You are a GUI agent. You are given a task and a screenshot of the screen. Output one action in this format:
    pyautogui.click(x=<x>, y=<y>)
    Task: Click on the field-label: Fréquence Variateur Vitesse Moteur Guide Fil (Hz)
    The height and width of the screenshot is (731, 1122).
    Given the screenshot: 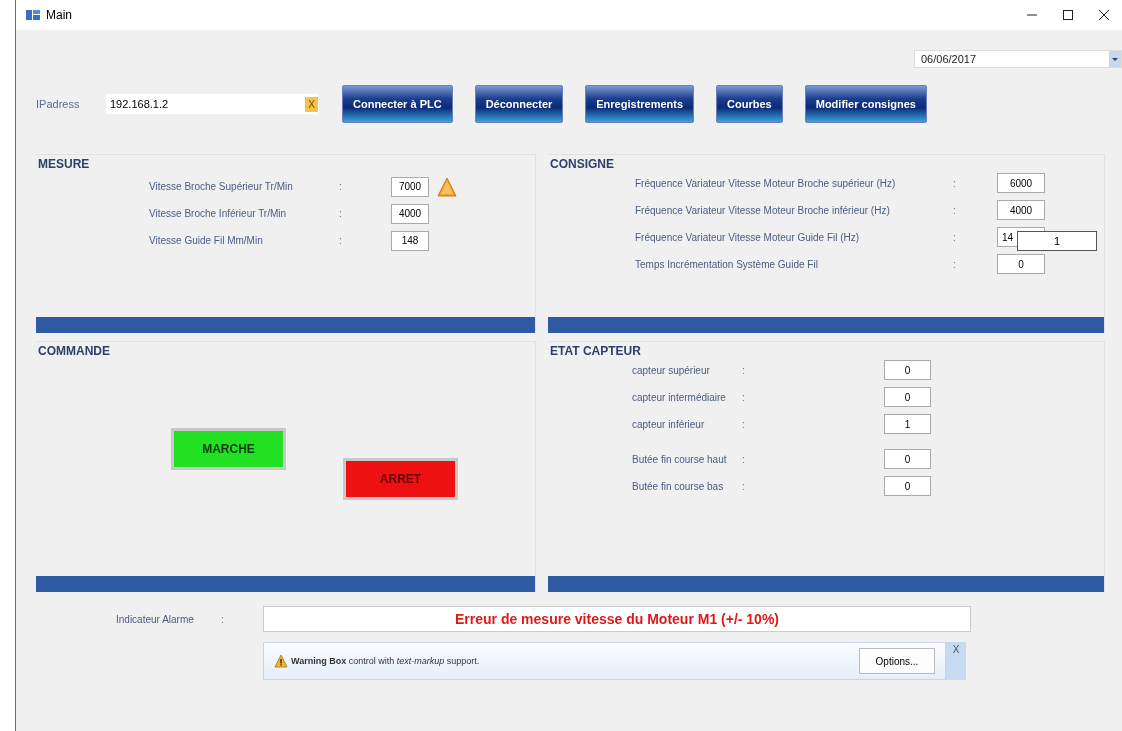 What is the action you would take?
    pyautogui.click(x=748, y=237)
    